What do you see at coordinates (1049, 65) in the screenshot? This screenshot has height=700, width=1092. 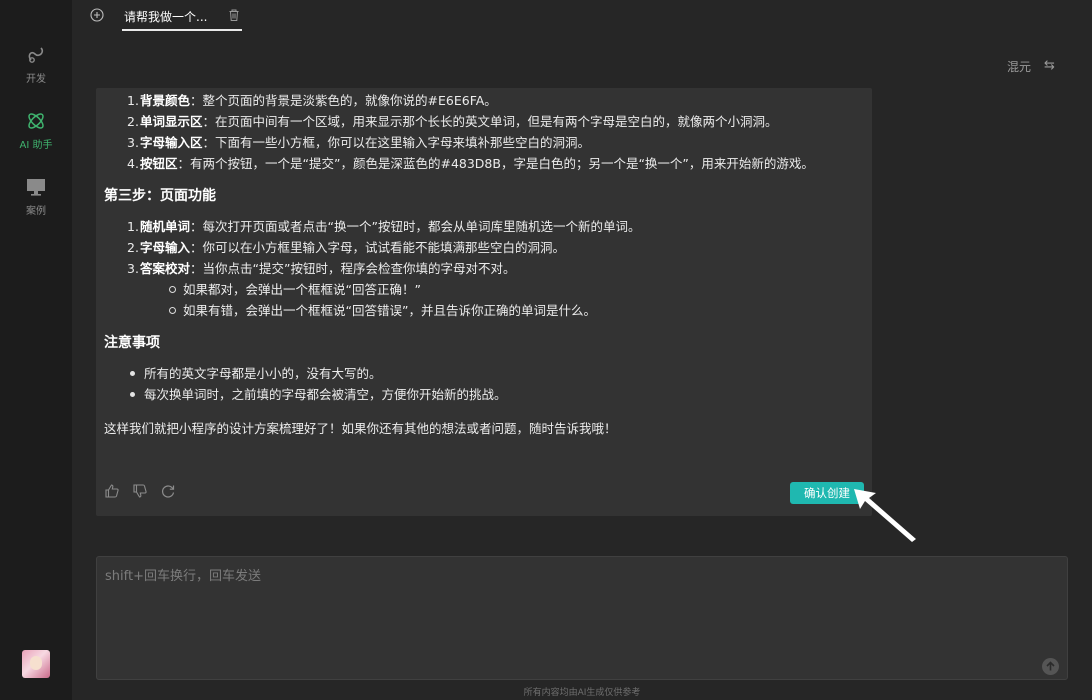 I see `swap-icon: ⇆` at bounding box center [1049, 65].